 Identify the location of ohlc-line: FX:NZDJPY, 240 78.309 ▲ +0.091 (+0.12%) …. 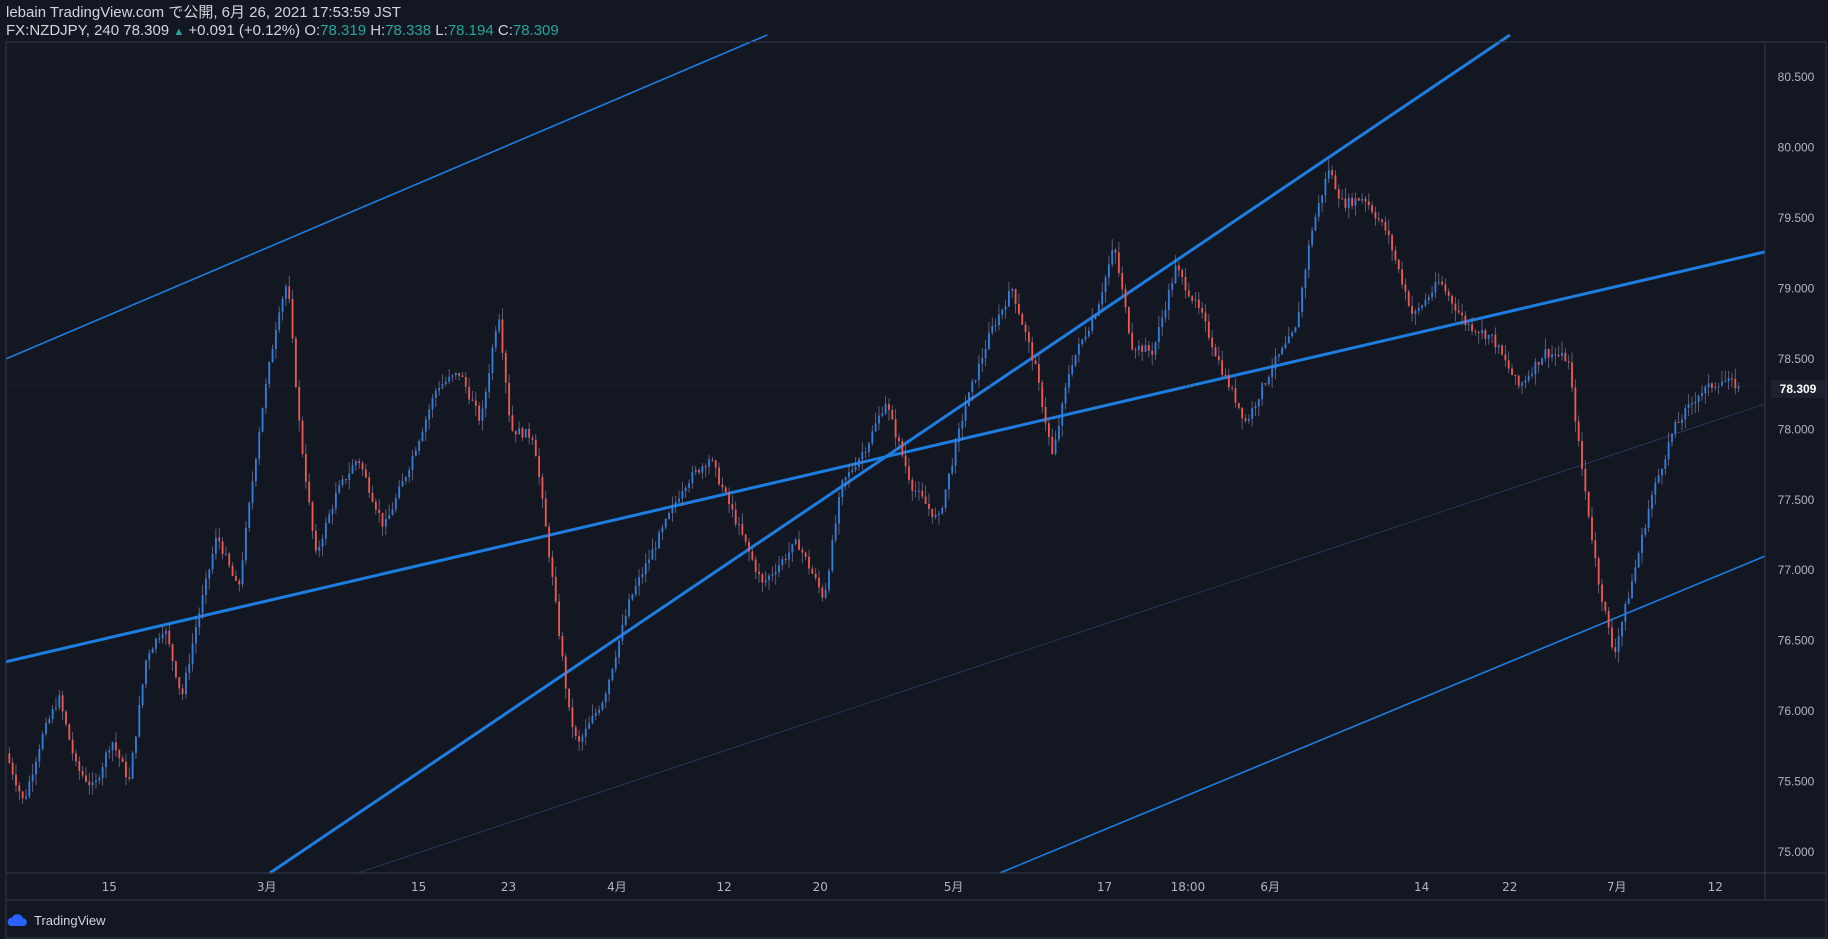
(282, 31).